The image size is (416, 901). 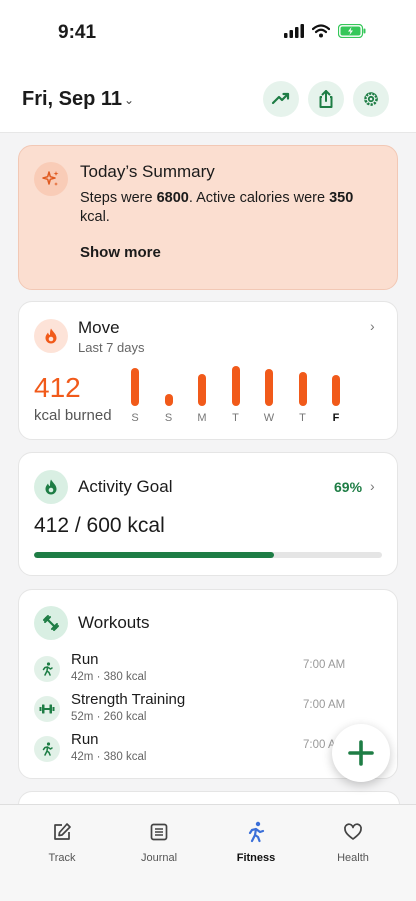 I want to click on date-selector: Fri, Sep 11, so click(x=72, y=99).